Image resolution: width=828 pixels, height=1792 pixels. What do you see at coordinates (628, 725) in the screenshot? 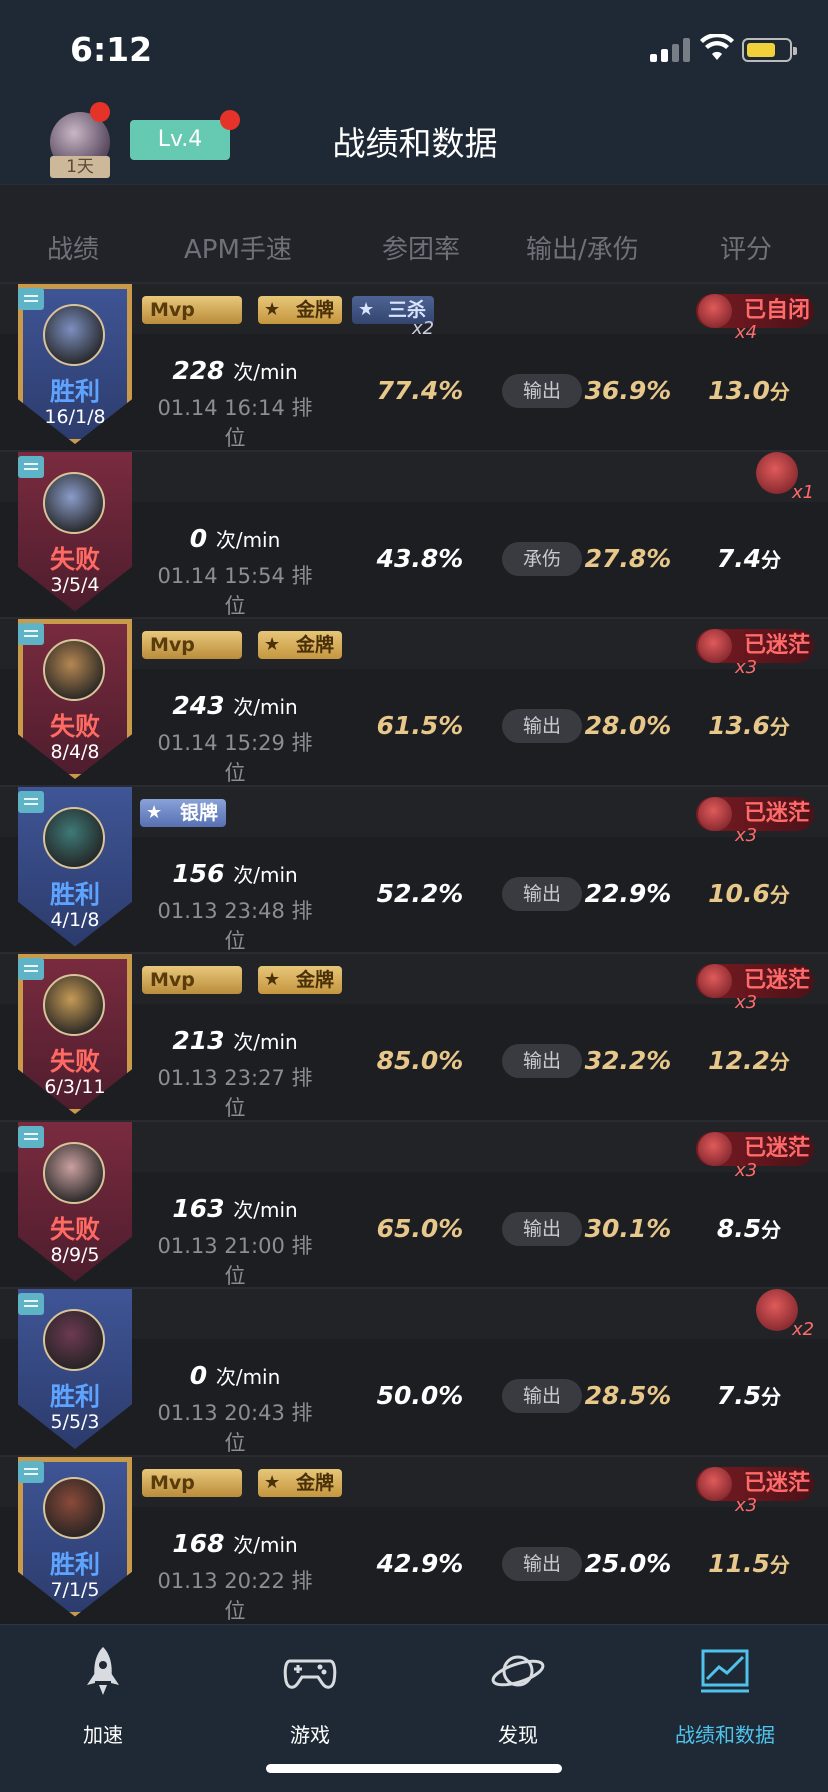
I see `damage-value: 28.0%` at bounding box center [628, 725].